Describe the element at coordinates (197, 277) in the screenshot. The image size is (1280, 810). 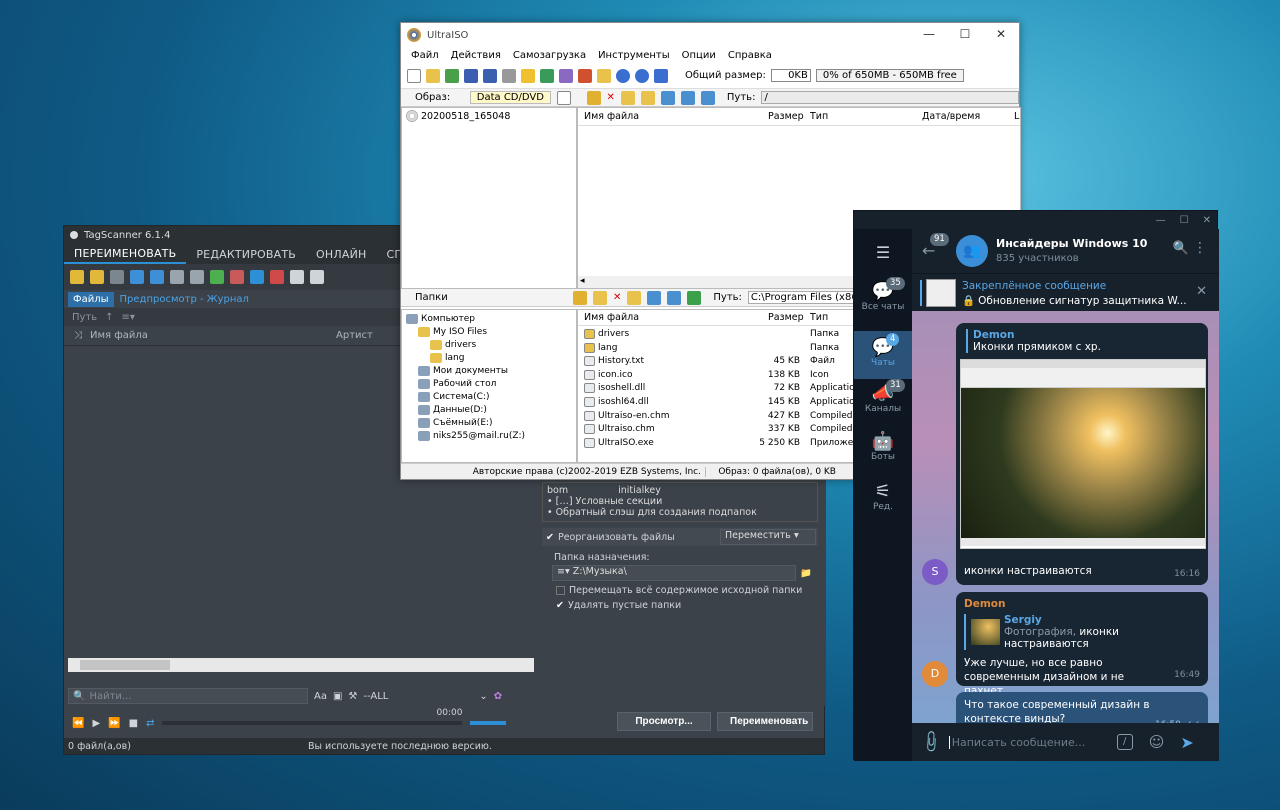
I see `arrow-up-icon` at that location.